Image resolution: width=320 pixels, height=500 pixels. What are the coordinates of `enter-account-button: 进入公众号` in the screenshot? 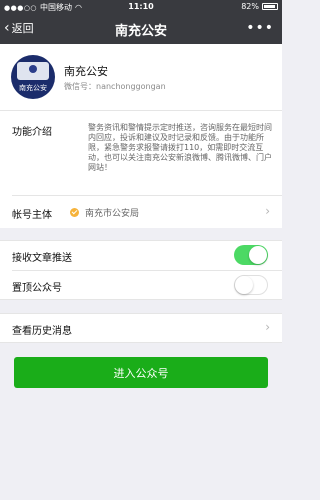 It's located at (141, 372).